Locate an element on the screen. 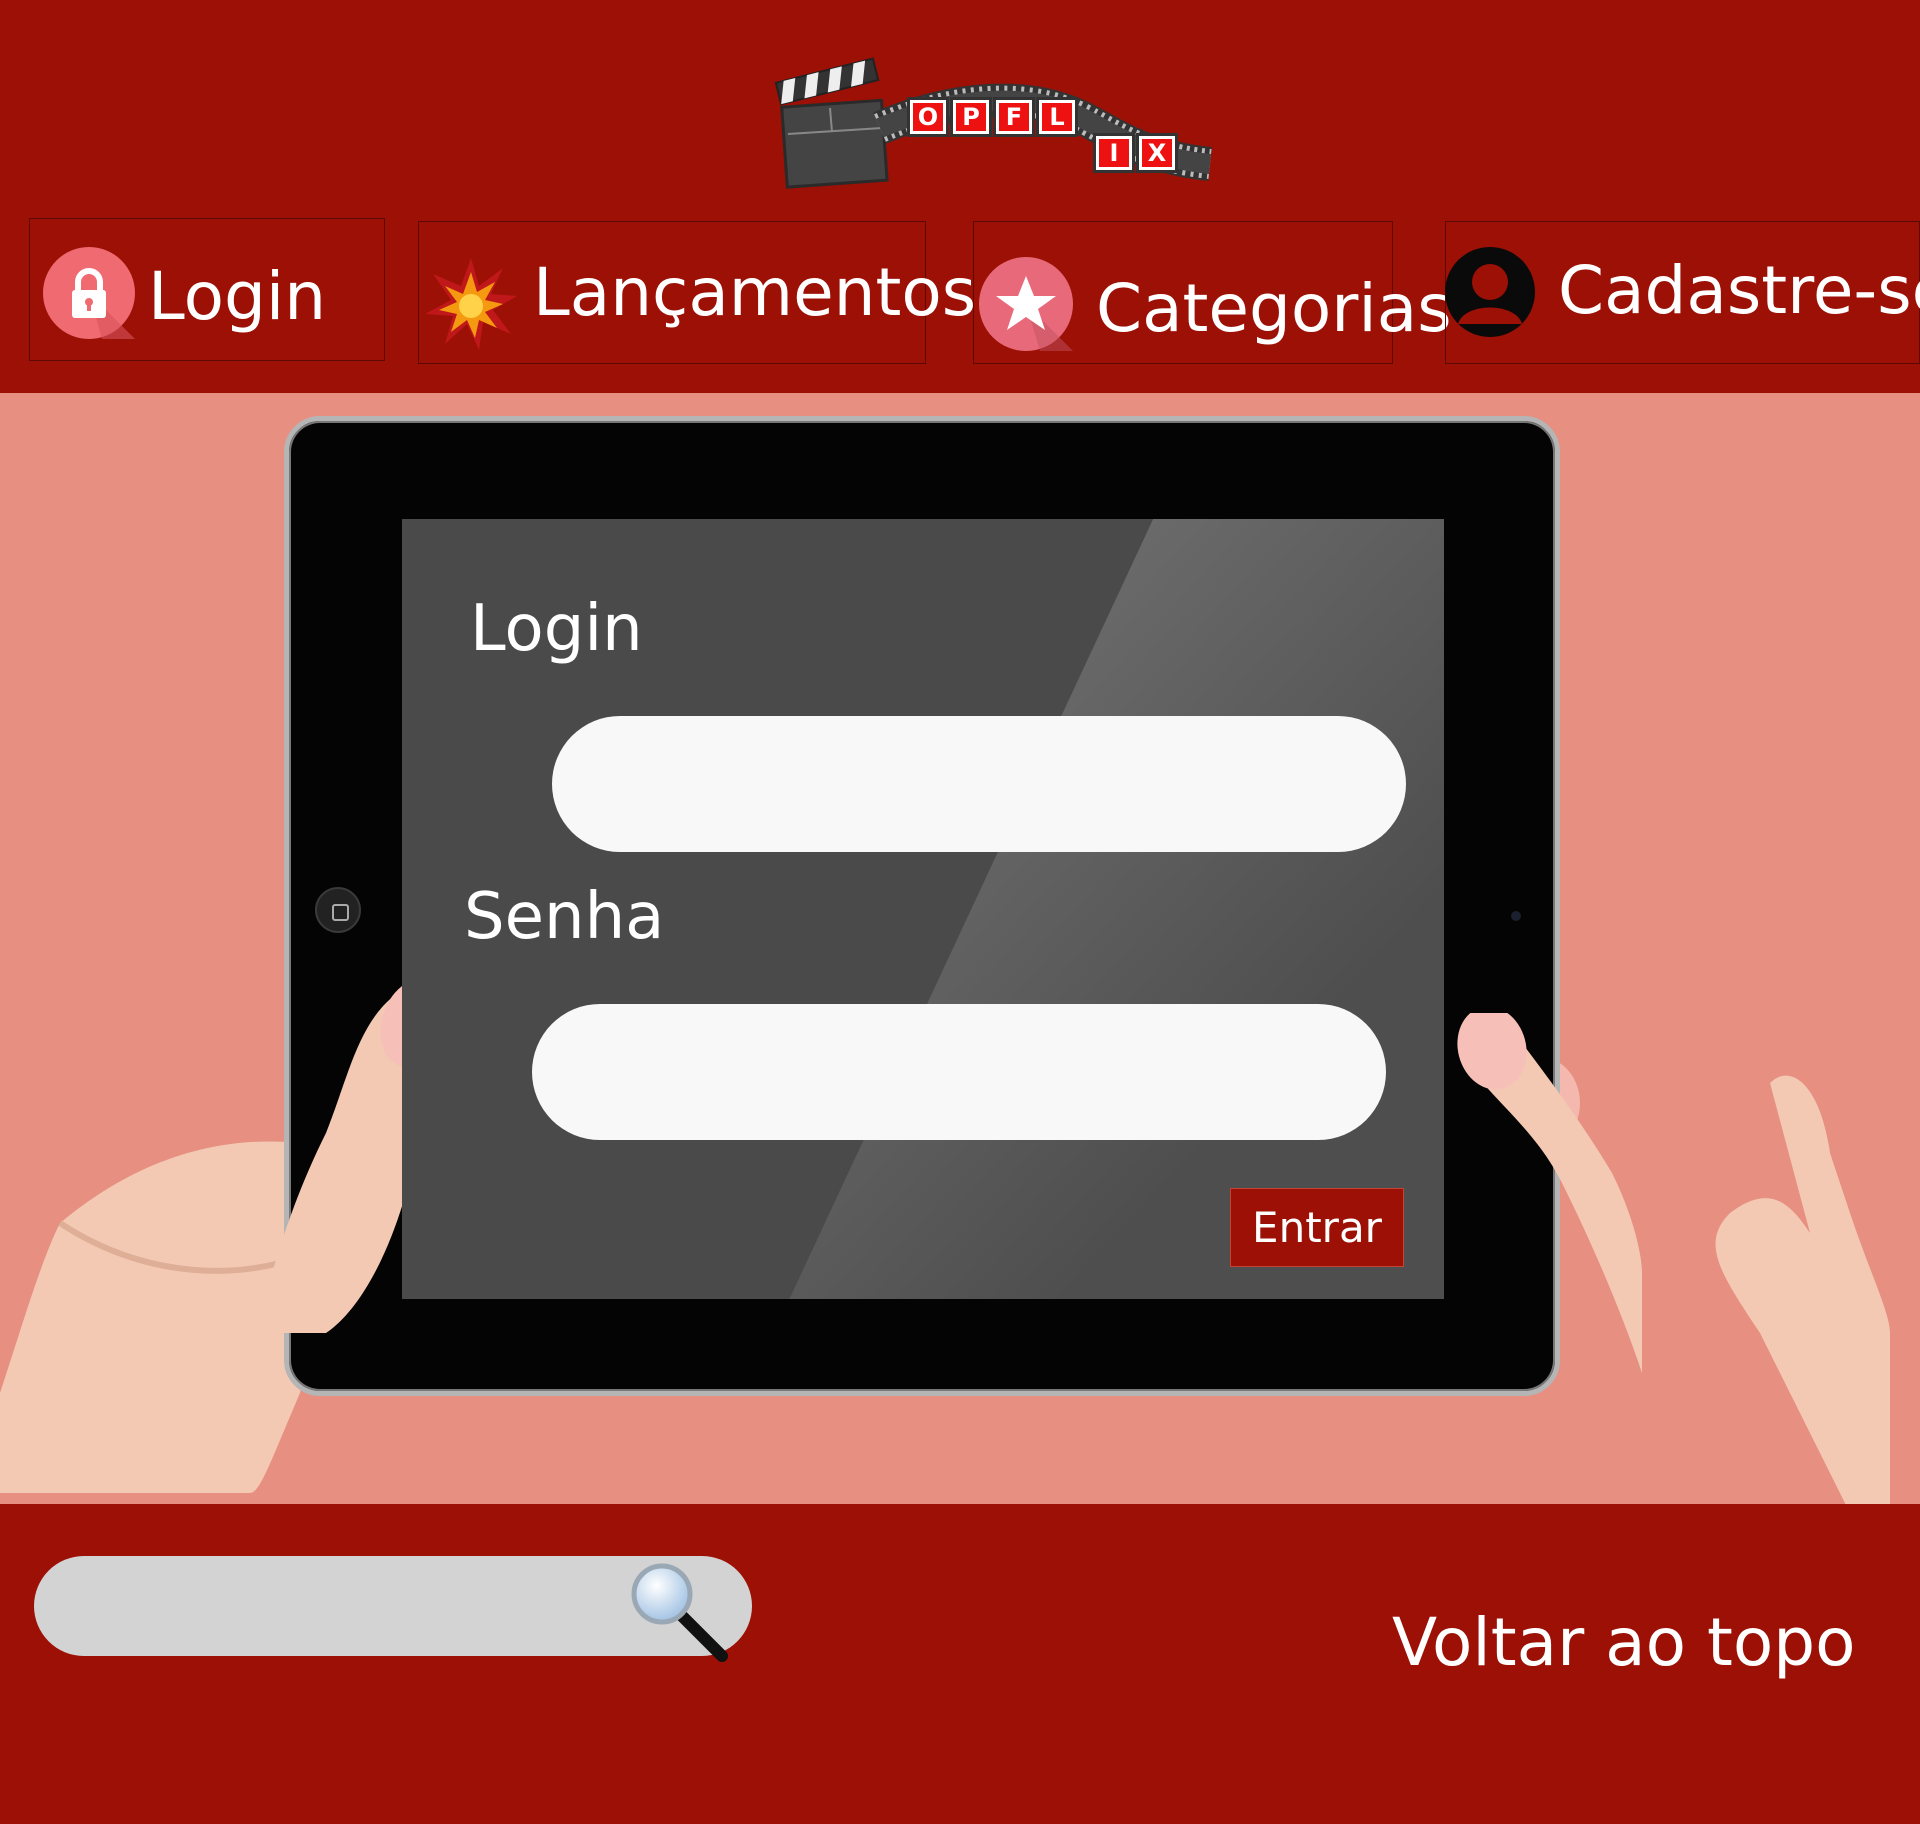 This screenshot has height=1824, width=1920. star-icon is located at coordinates (1026, 304).